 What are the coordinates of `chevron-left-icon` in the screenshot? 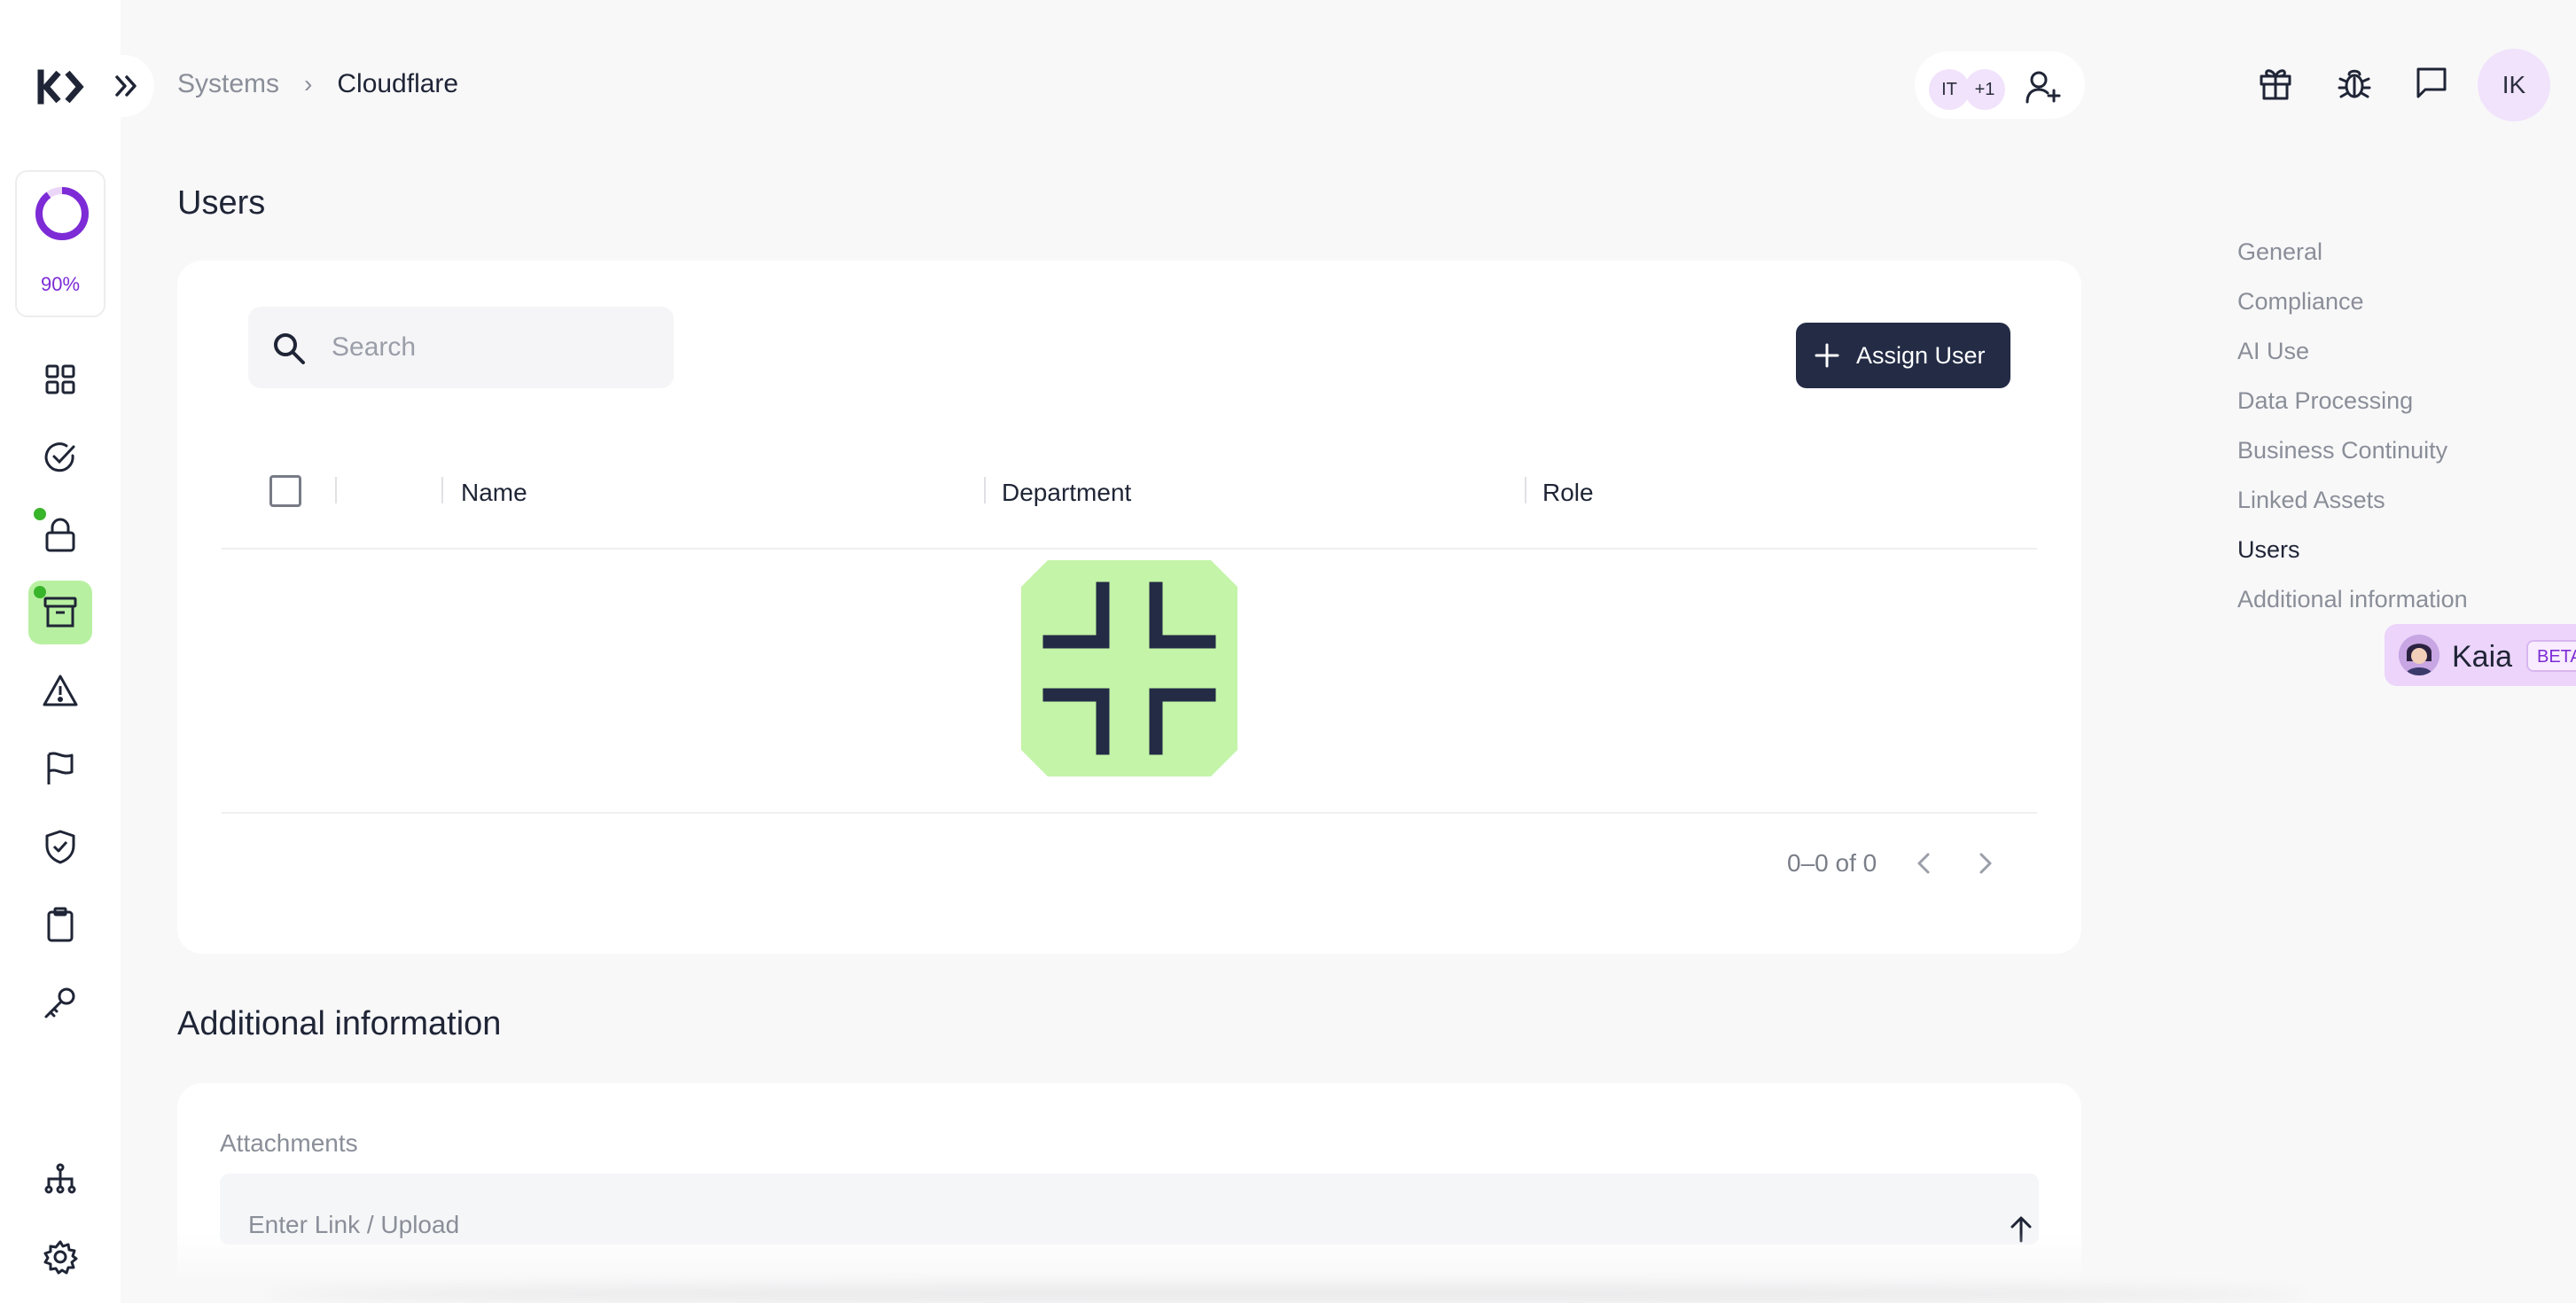 It's located at (1923, 864).